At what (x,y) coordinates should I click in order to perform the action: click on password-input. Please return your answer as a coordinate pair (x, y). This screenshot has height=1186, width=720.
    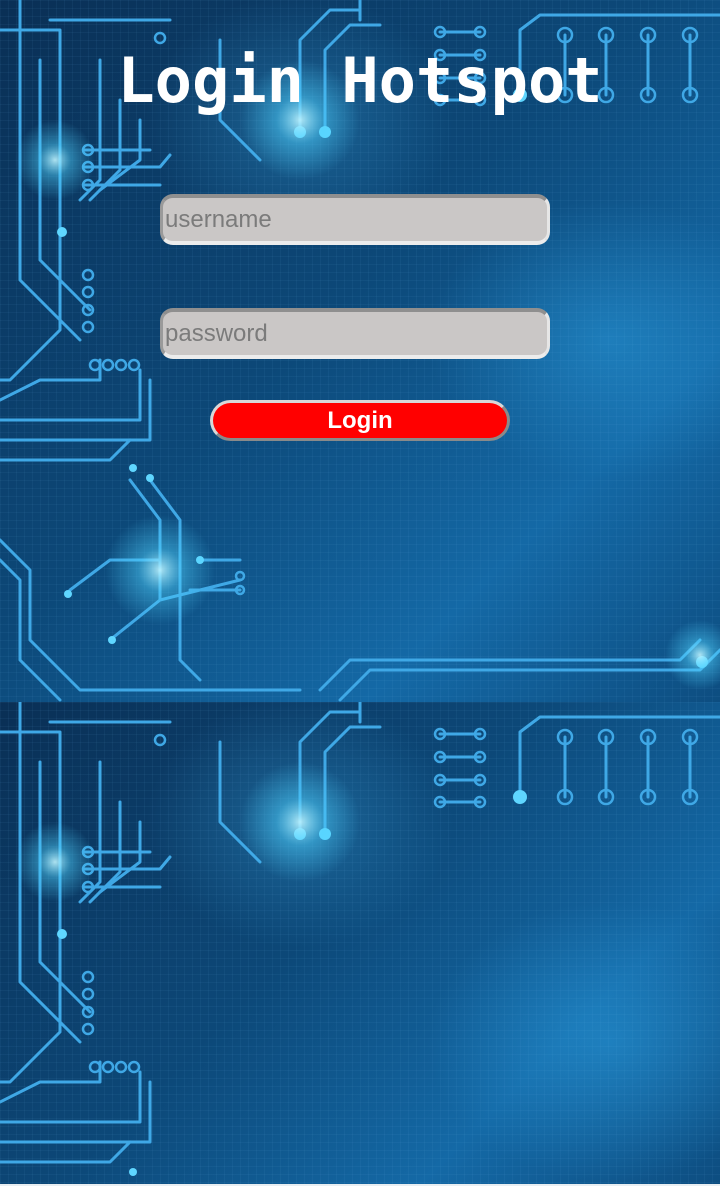
    Looking at the image, I should click on (355, 333).